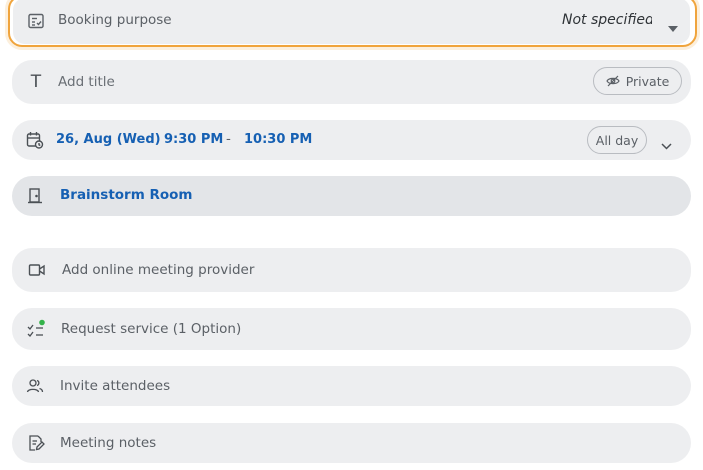  Describe the element at coordinates (158, 270) in the screenshot. I see `online-meeting-label: Add online meeting provider` at that location.